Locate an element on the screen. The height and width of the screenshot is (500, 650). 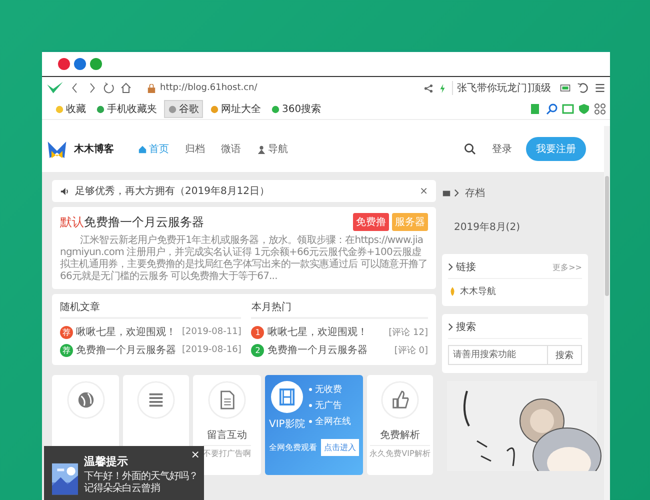
checkmark-logo-icon is located at coordinates (55, 88).